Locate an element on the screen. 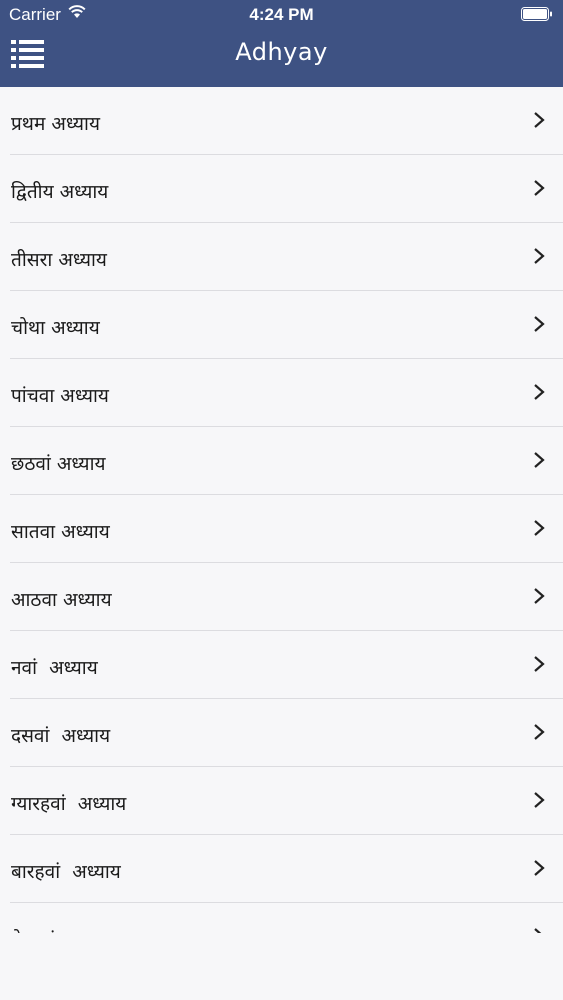 The width and height of the screenshot is (563, 1000). chapter-row: प्रथम अध्याय is located at coordinates (281, 121).